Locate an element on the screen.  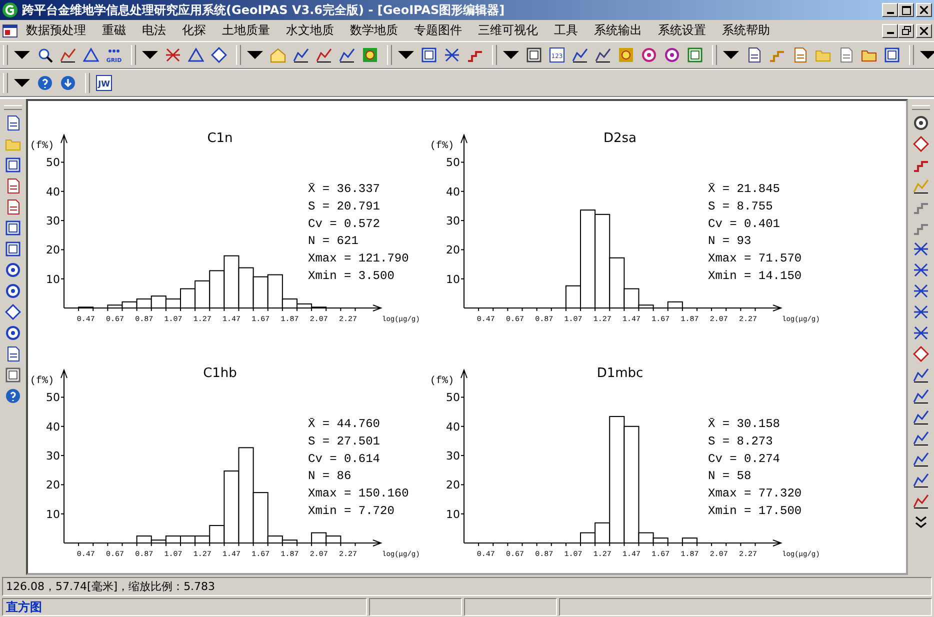
statistic-text: N = 621 is located at coordinates (333, 241).